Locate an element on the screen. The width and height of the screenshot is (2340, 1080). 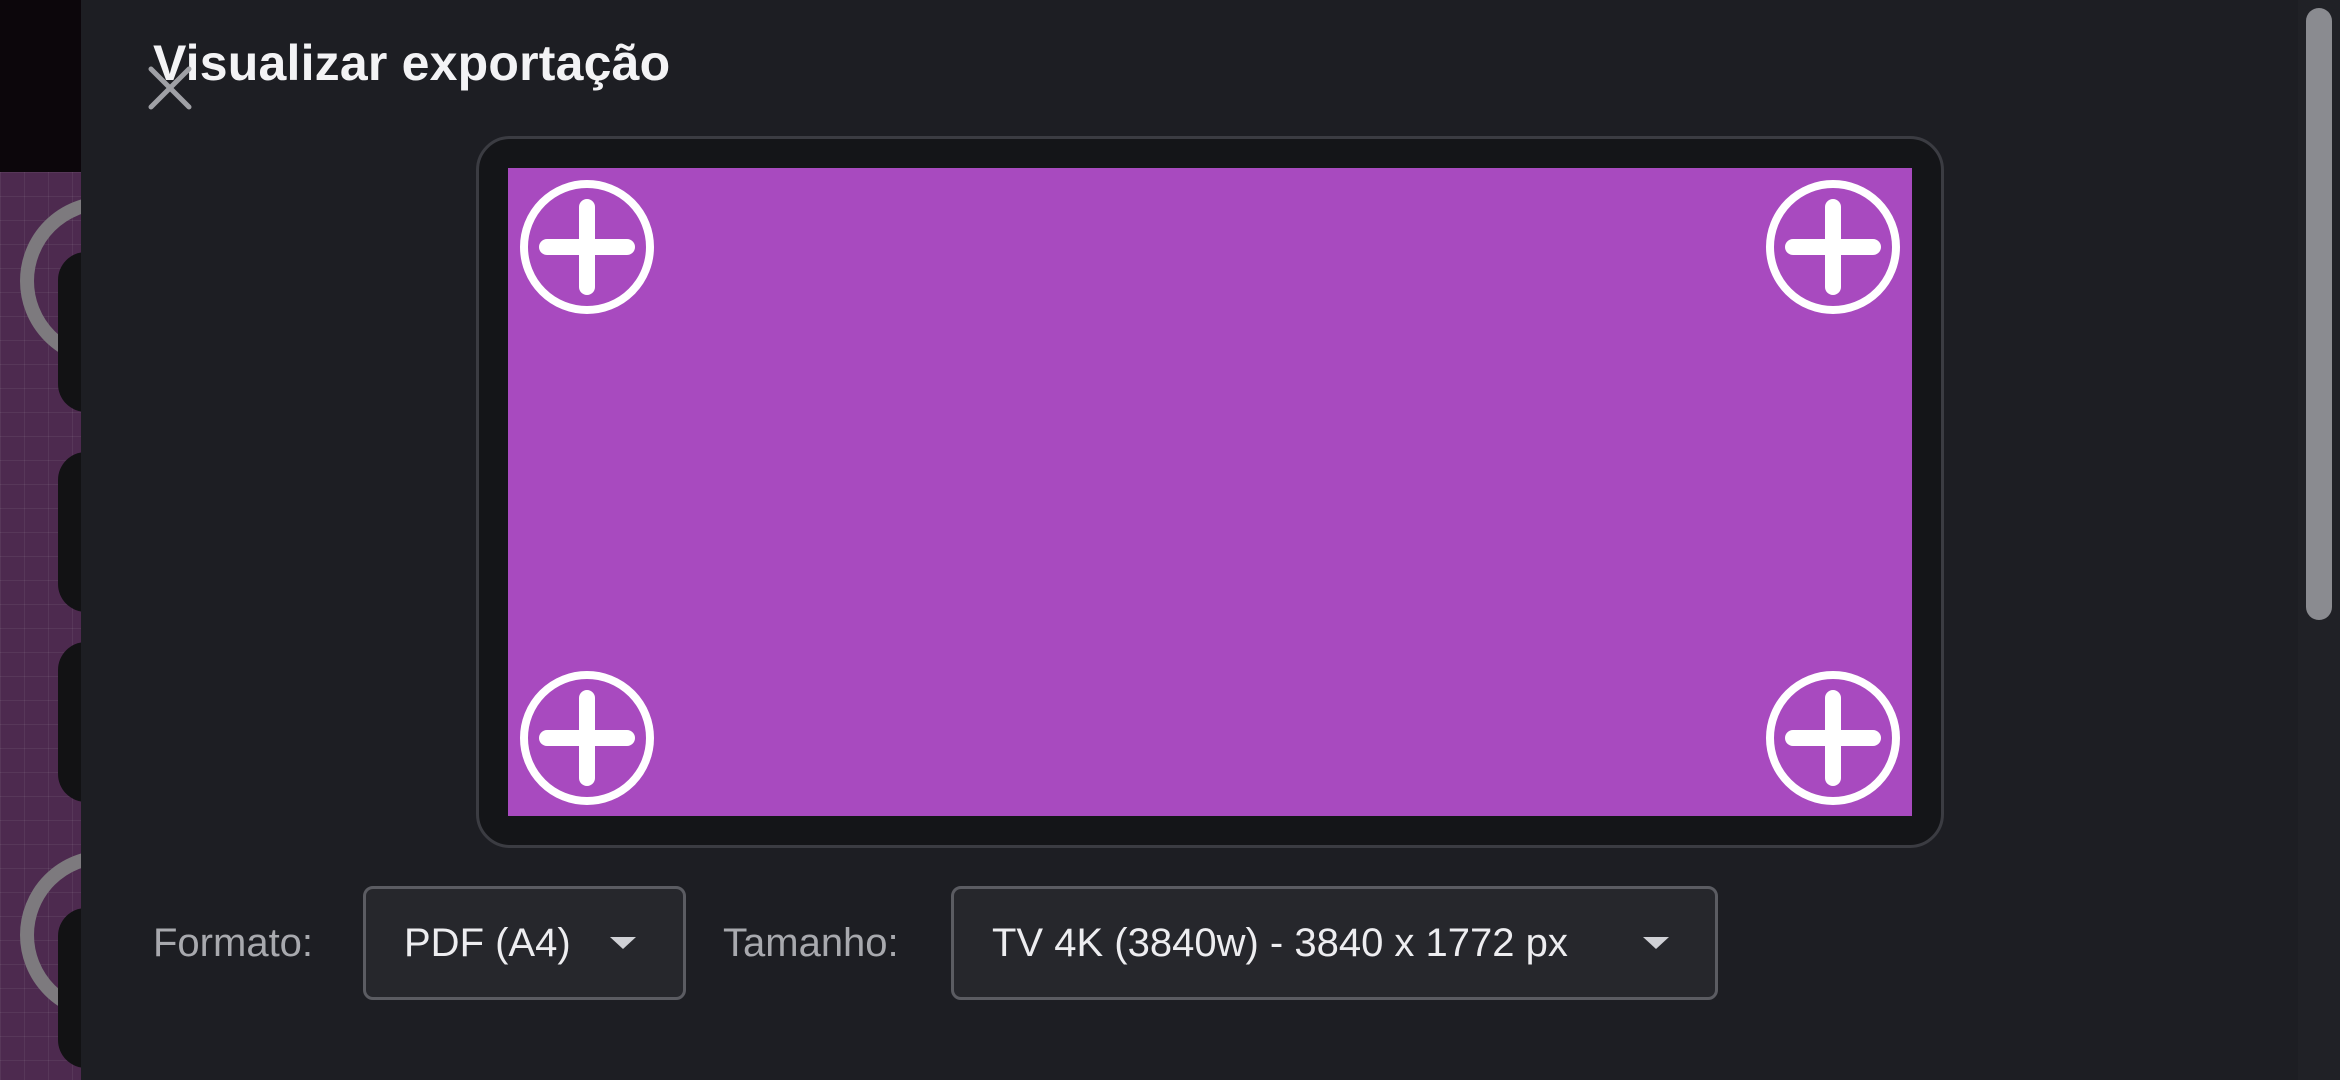
add-button-bottom-right is located at coordinates (1833, 738).